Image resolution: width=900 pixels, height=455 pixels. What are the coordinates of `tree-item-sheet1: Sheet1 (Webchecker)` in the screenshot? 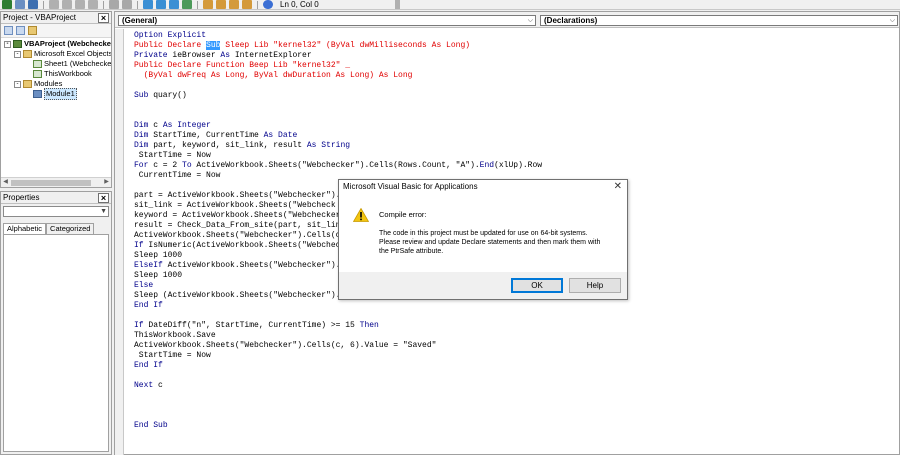 It's located at (56, 64).